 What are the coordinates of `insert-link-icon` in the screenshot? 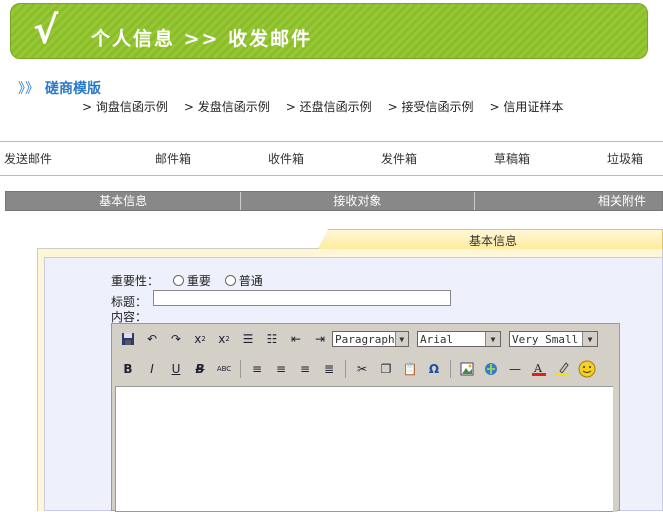 It's located at (491, 369).